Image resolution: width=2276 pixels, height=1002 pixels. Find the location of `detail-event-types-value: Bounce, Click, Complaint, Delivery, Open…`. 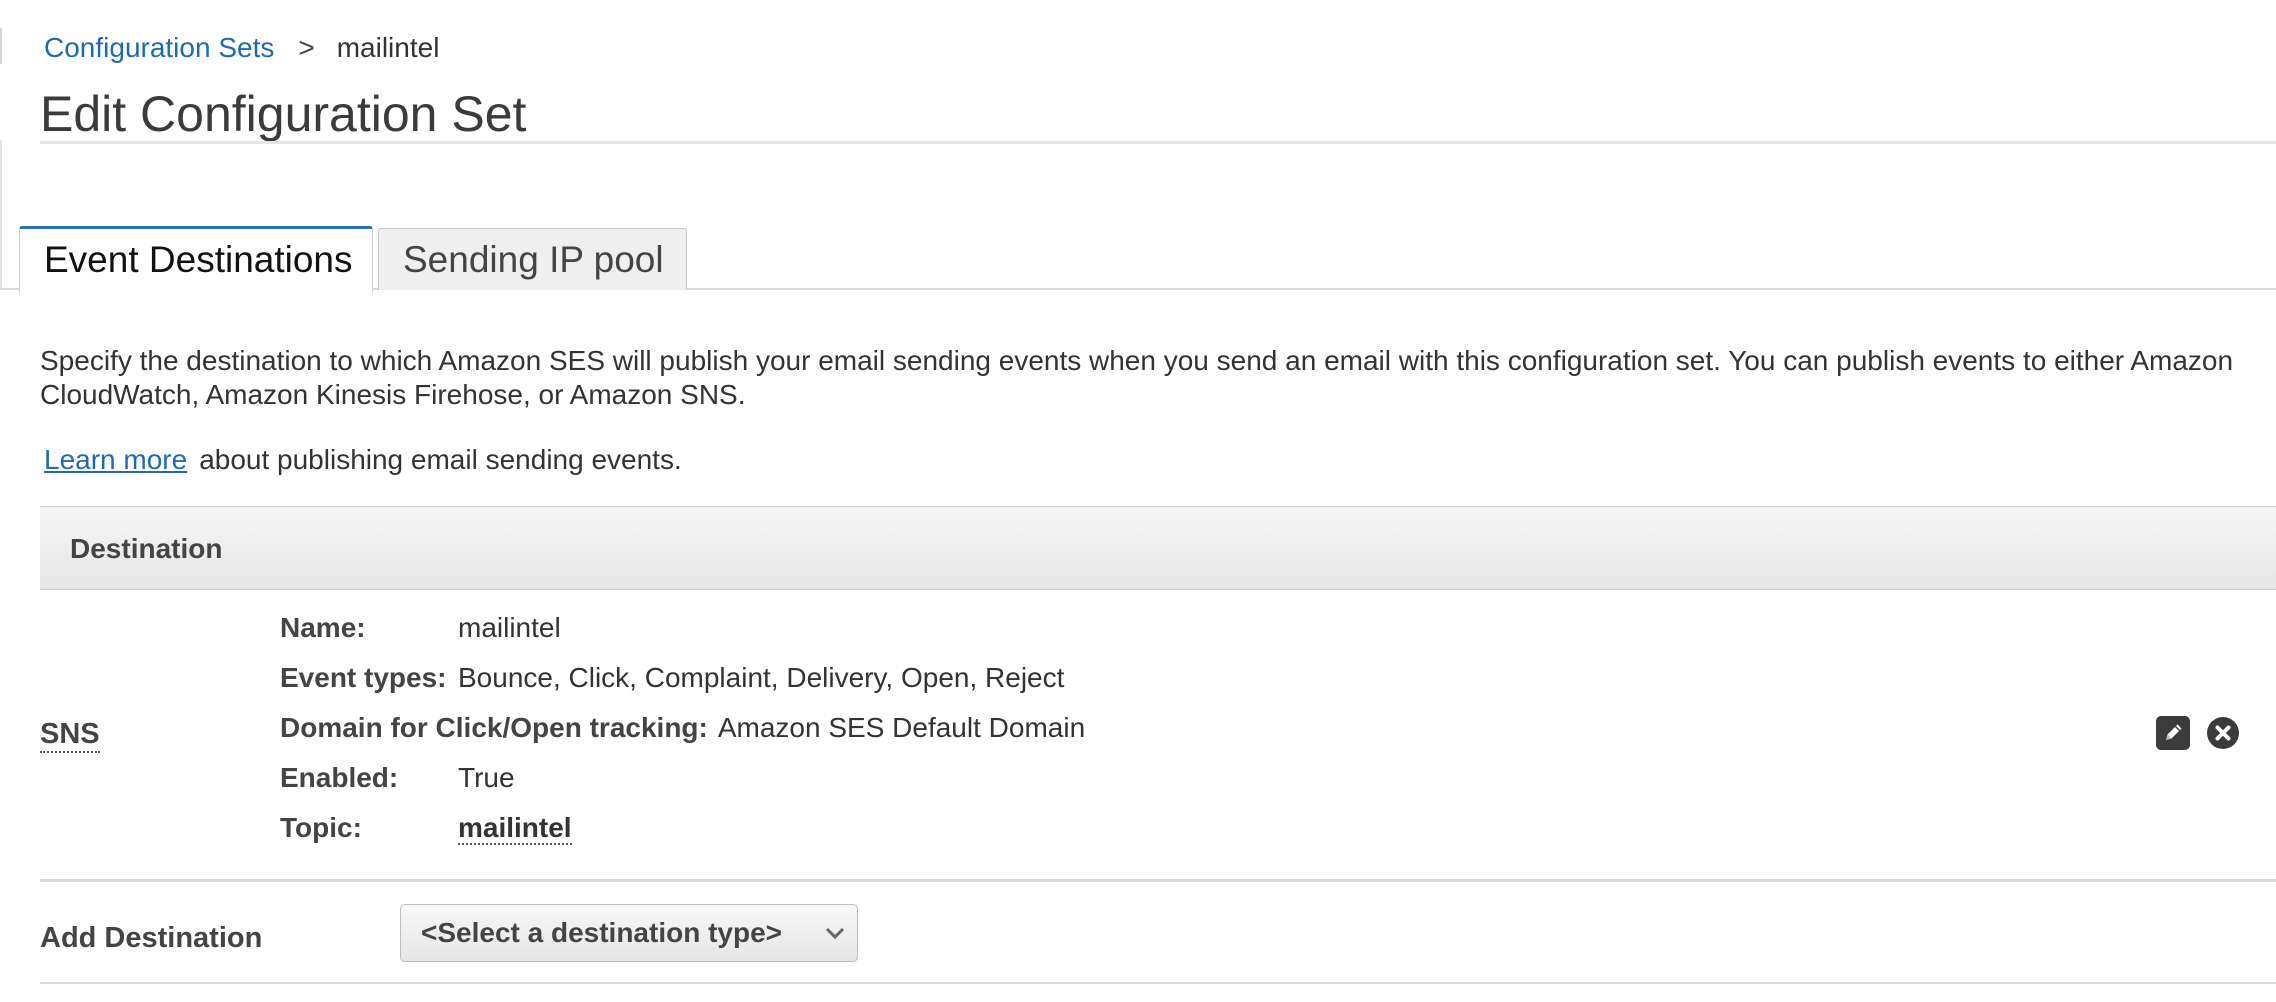

detail-event-types-value: Bounce, Click, Complaint, Delivery, Open… is located at coordinates (761, 677).